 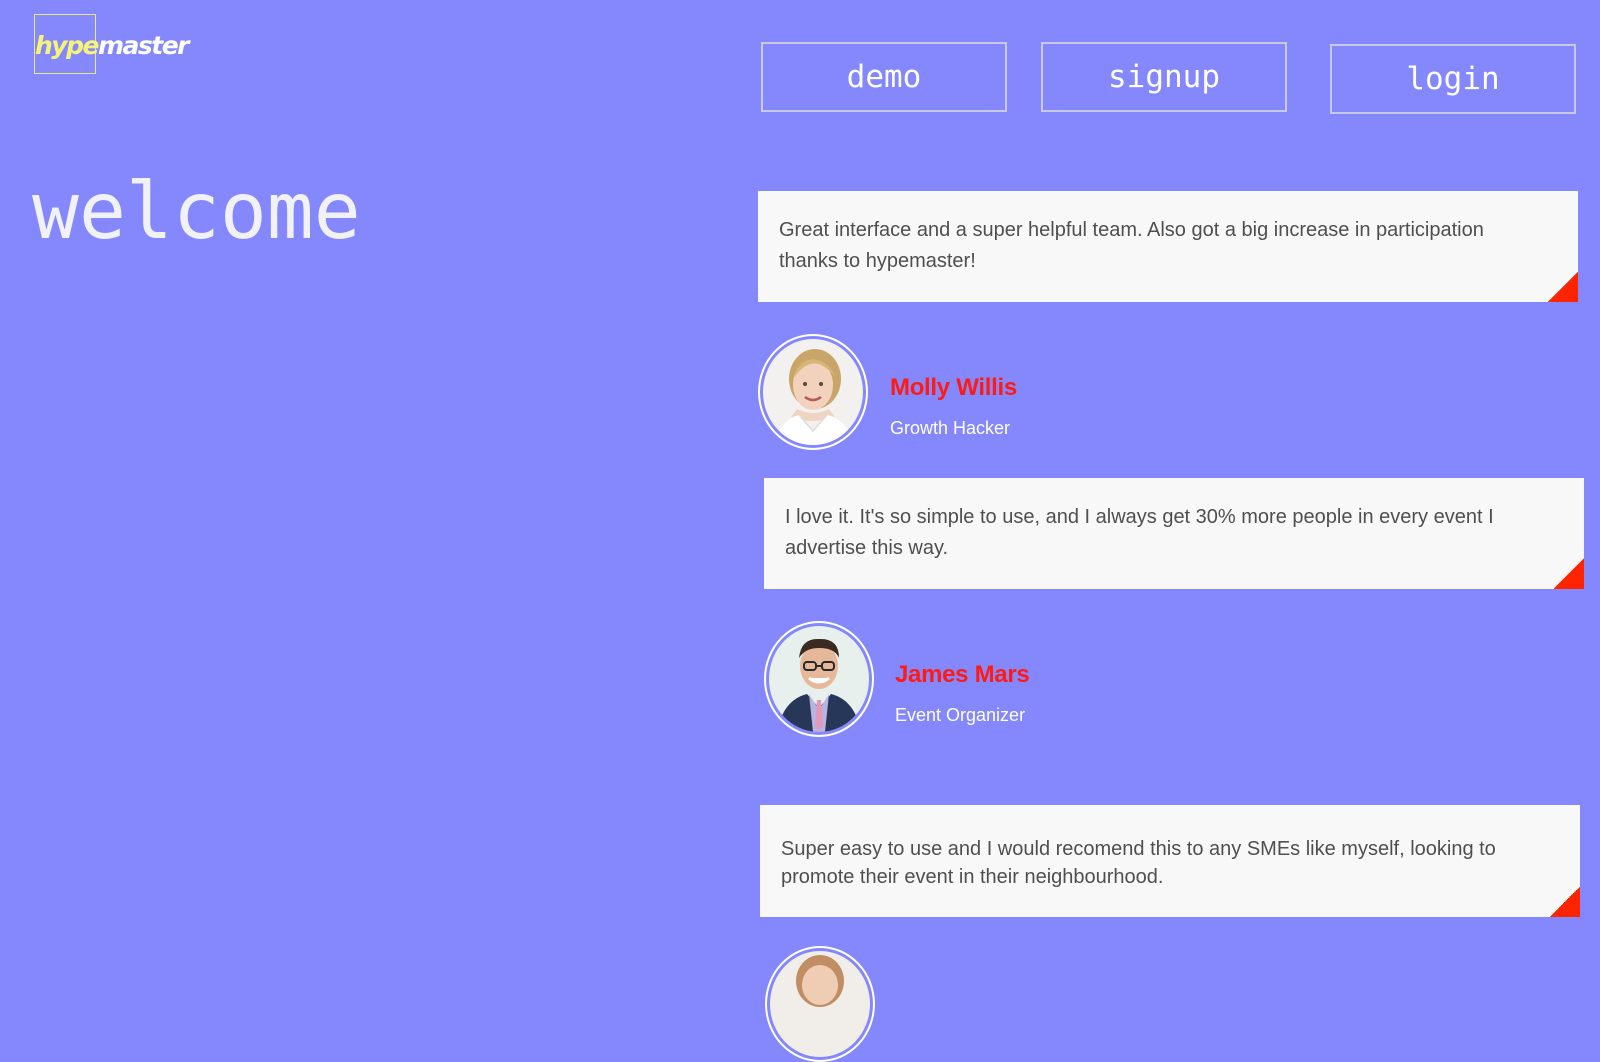 I want to click on login-button: login, so click(x=1453, y=79).